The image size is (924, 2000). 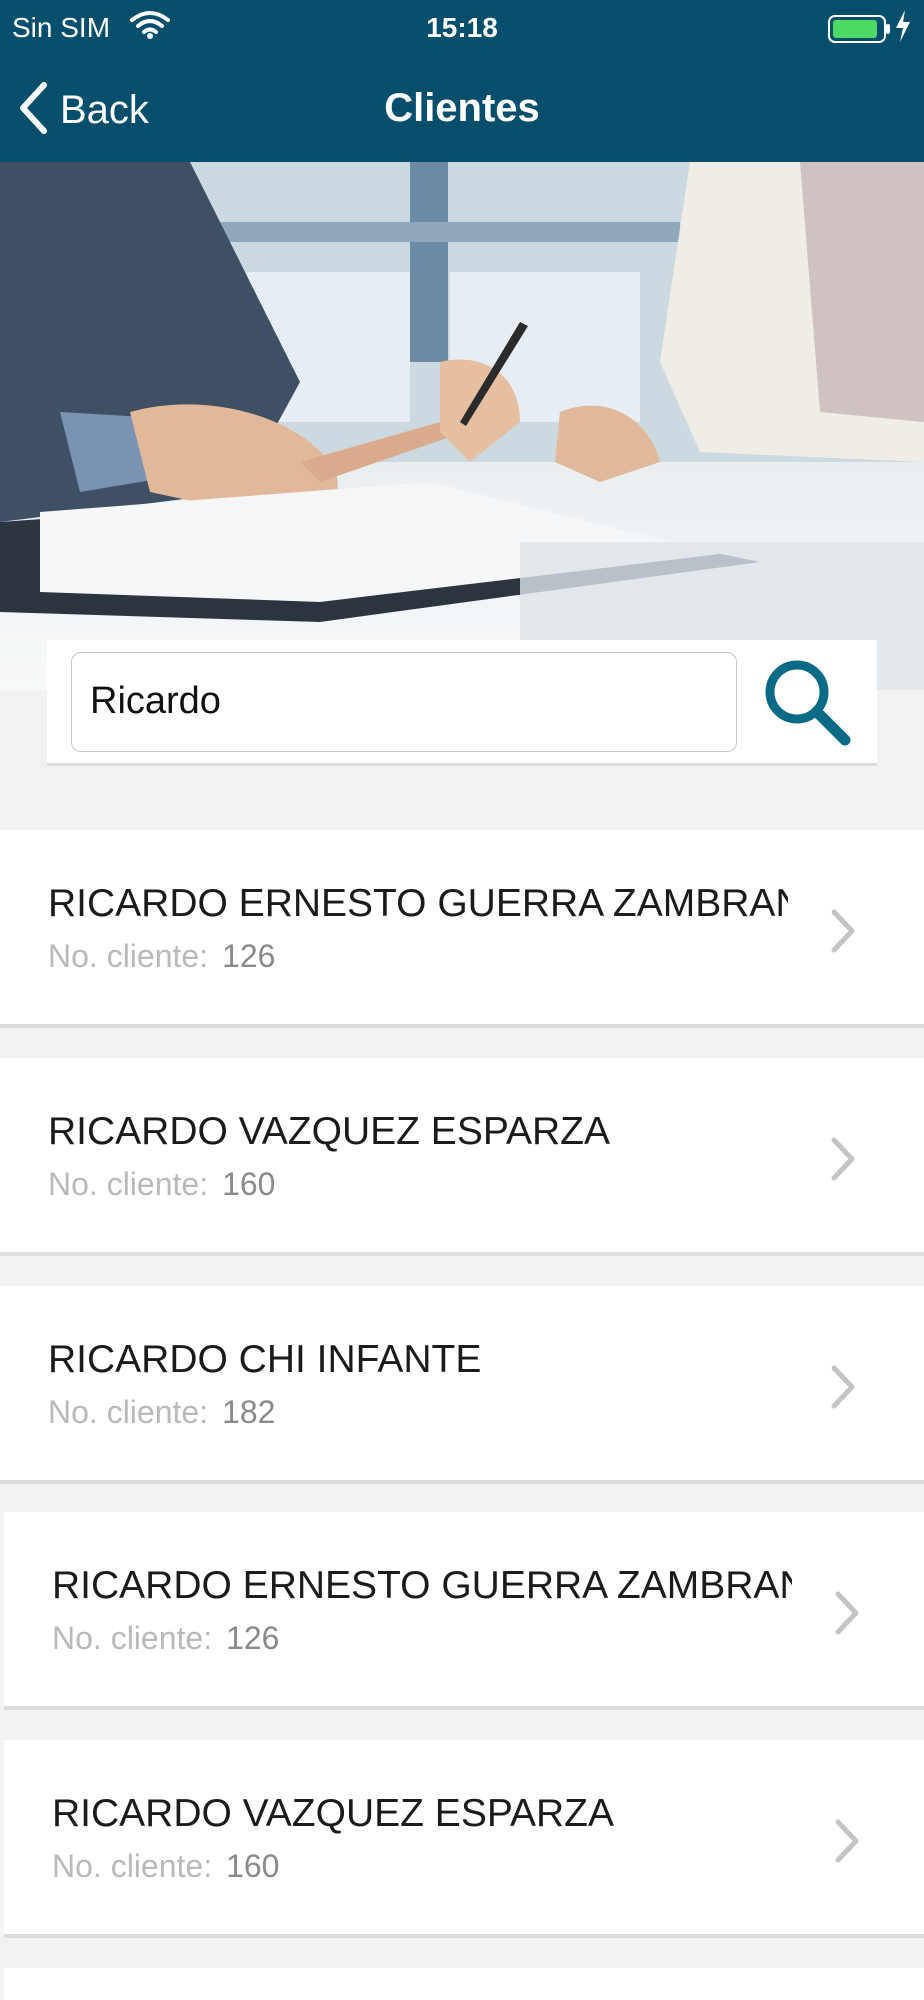 What do you see at coordinates (860, 32) in the screenshot?
I see `battery-icon` at bounding box center [860, 32].